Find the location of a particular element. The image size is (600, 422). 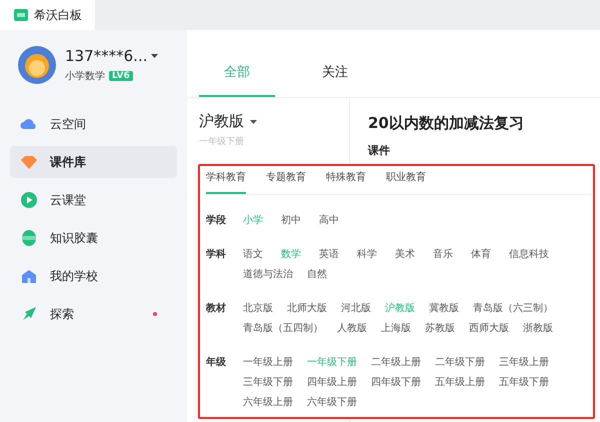

filter-tab: 职业教育 is located at coordinates (406, 182).